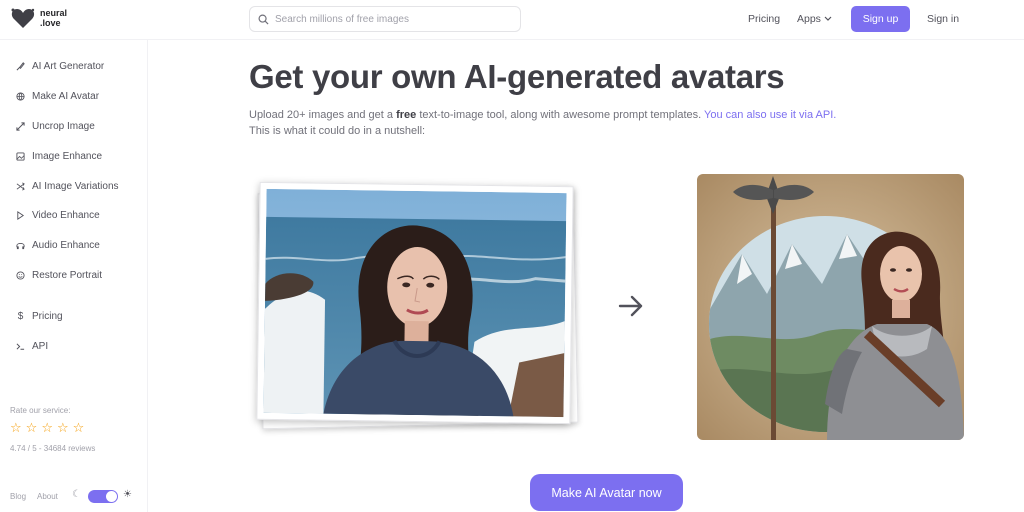 This screenshot has height=512, width=1024. Describe the element at coordinates (47, 496) in the screenshot. I see `footer-about-link: About` at that location.